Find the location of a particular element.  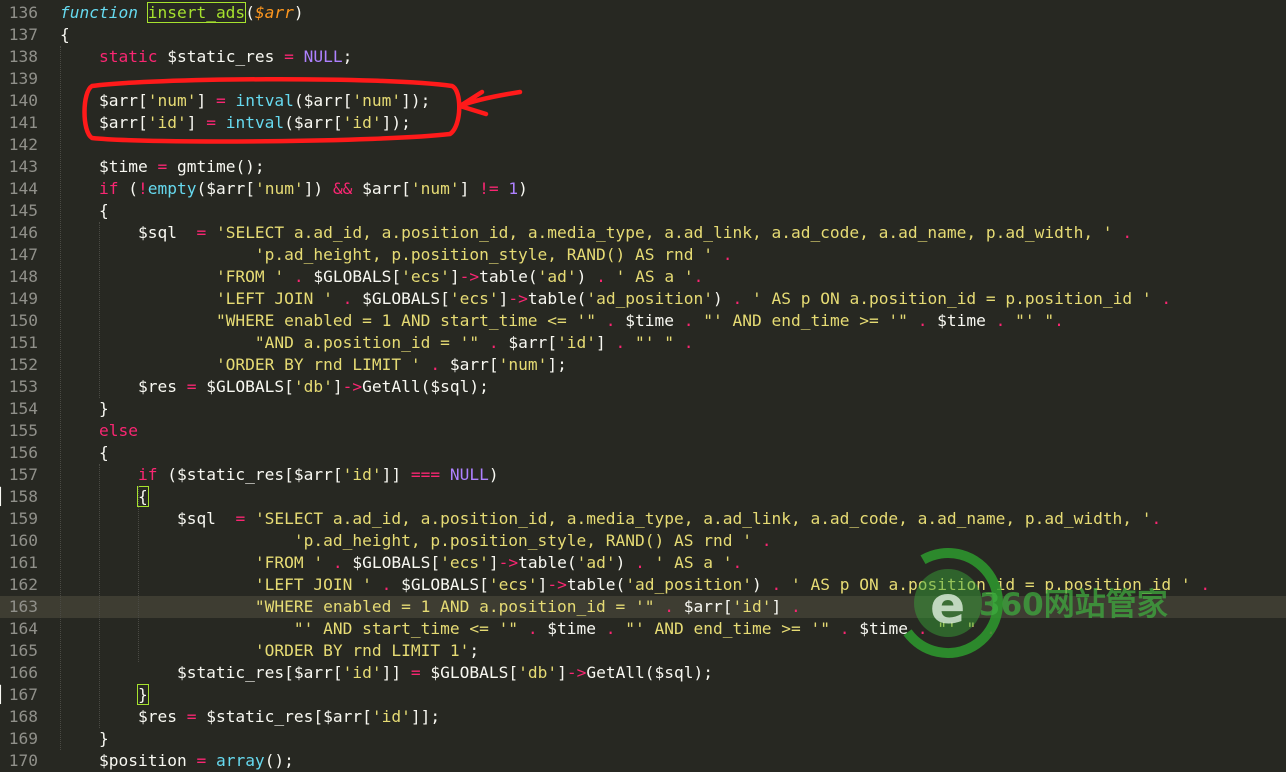

code-token: function is located at coordinates (99, 12).